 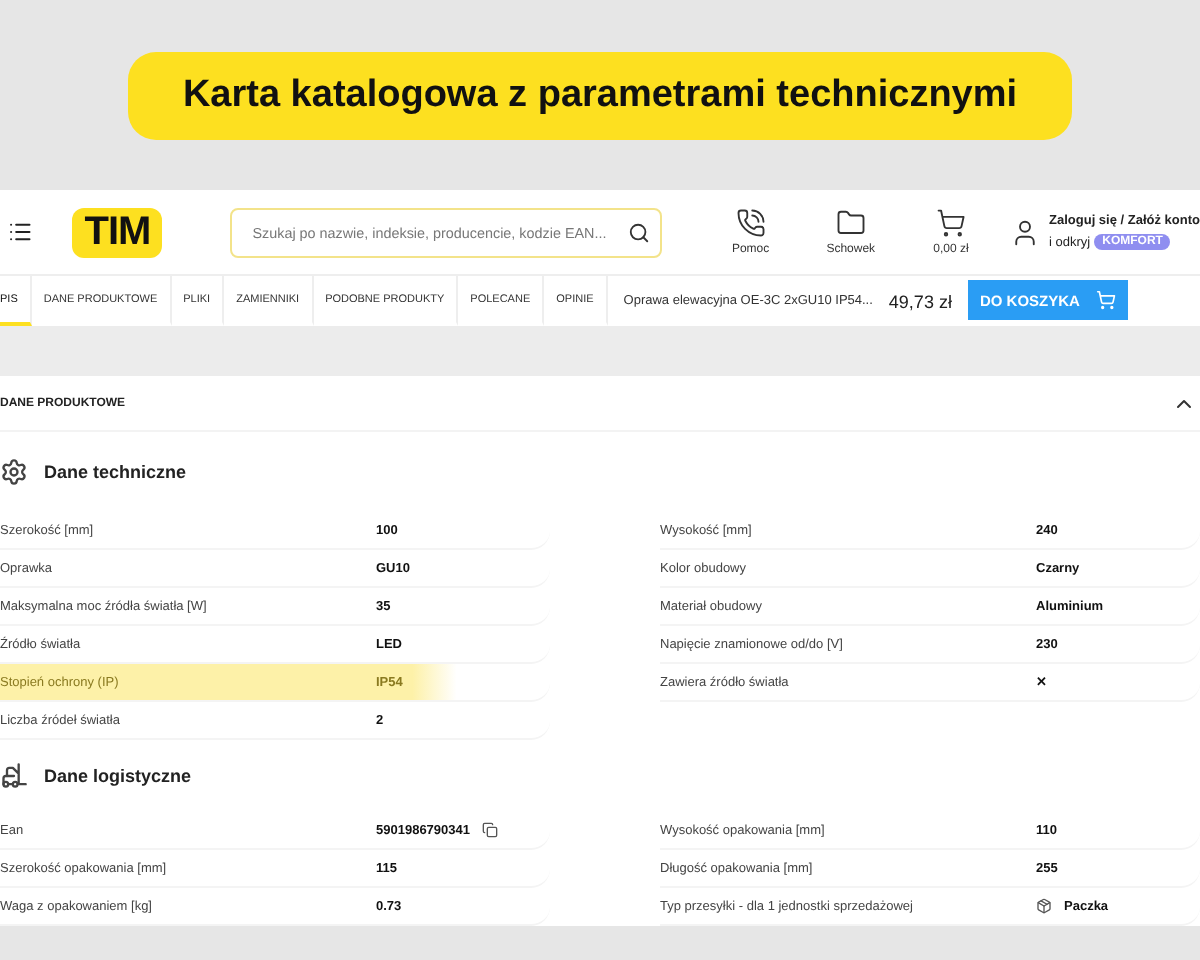 What do you see at coordinates (117, 232) in the screenshot?
I see `logo: TIM` at bounding box center [117, 232].